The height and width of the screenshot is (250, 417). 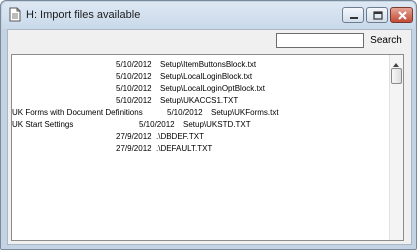 What do you see at coordinates (83, 15) in the screenshot?
I see `window-title: H: Import files available` at bounding box center [83, 15].